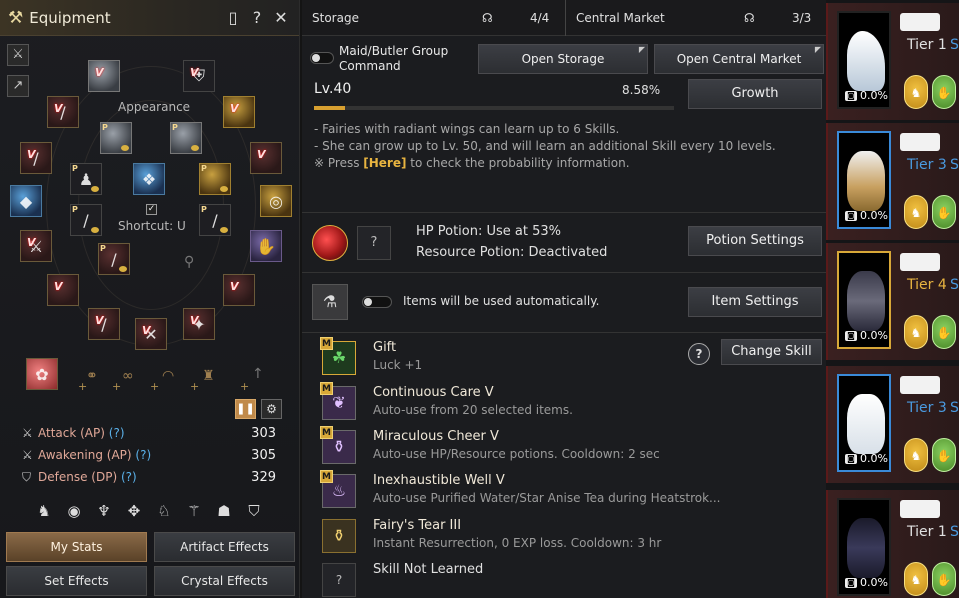 This screenshot has height=598, width=959. What do you see at coordinates (104, 76) in the screenshot?
I see `helmet-slot: V` at bounding box center [104, 76].